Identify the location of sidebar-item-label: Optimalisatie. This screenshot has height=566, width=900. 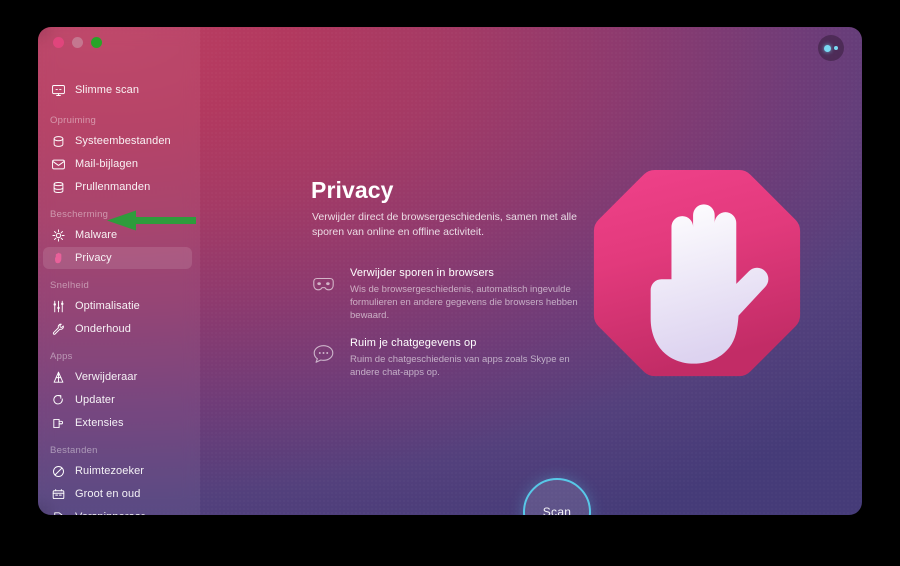
(107, 306).